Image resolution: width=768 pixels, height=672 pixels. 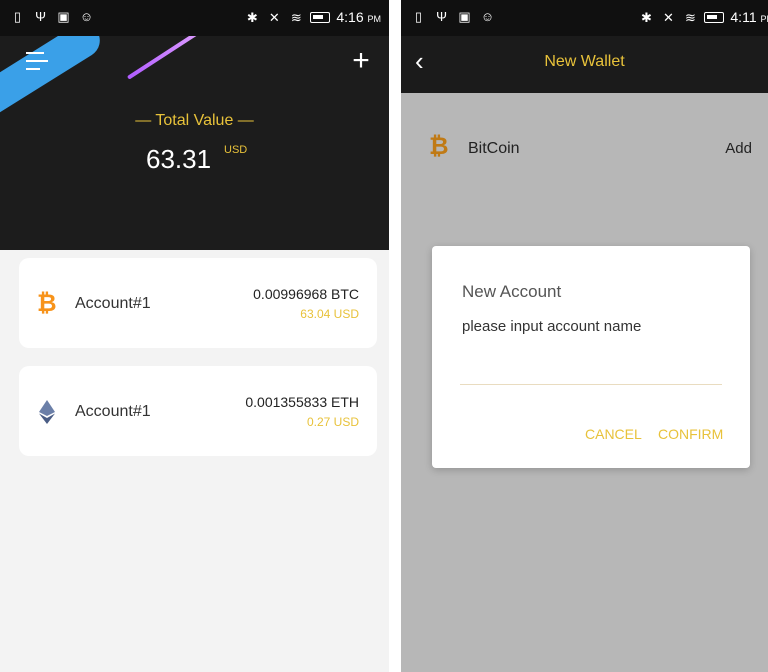 What do you see at coordinates (306, 294) in the screenshot?
I see `account-balance: 0.00996968 BTC` at bounding box center [306, 294].